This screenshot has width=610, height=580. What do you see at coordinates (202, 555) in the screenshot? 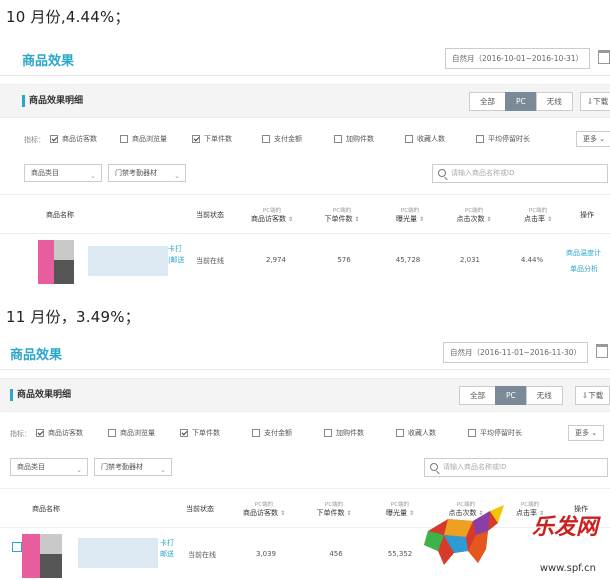
I see `cell-status: 当前在线` at bounding box center [202, 555].